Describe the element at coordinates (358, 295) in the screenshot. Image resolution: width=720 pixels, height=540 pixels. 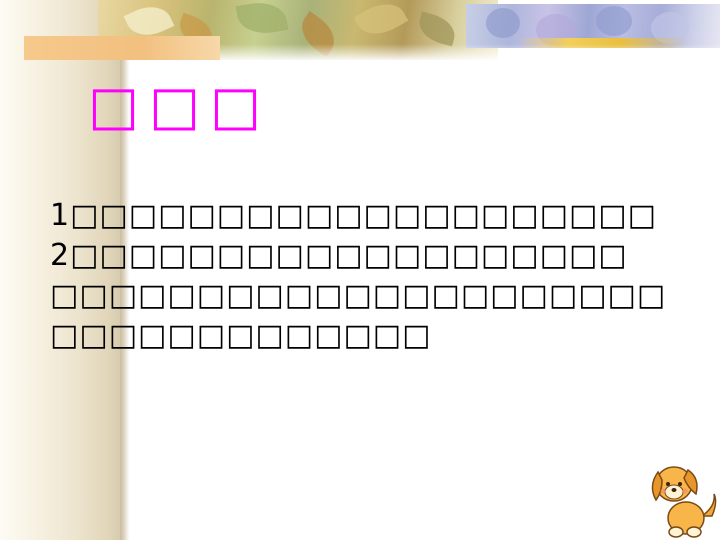
I see `body-line-3: □□□□□□□□□□□□□□□□□□□□□` at that location.